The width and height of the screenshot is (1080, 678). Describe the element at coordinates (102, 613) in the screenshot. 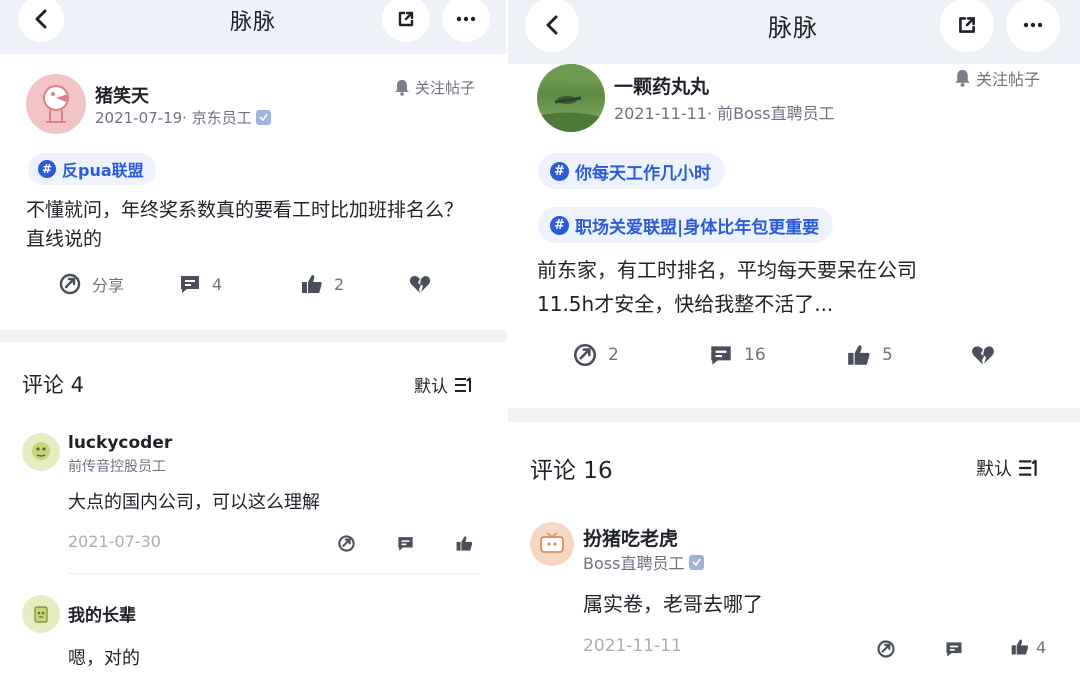

I see `commenter-name: 我的长辈` at that location.